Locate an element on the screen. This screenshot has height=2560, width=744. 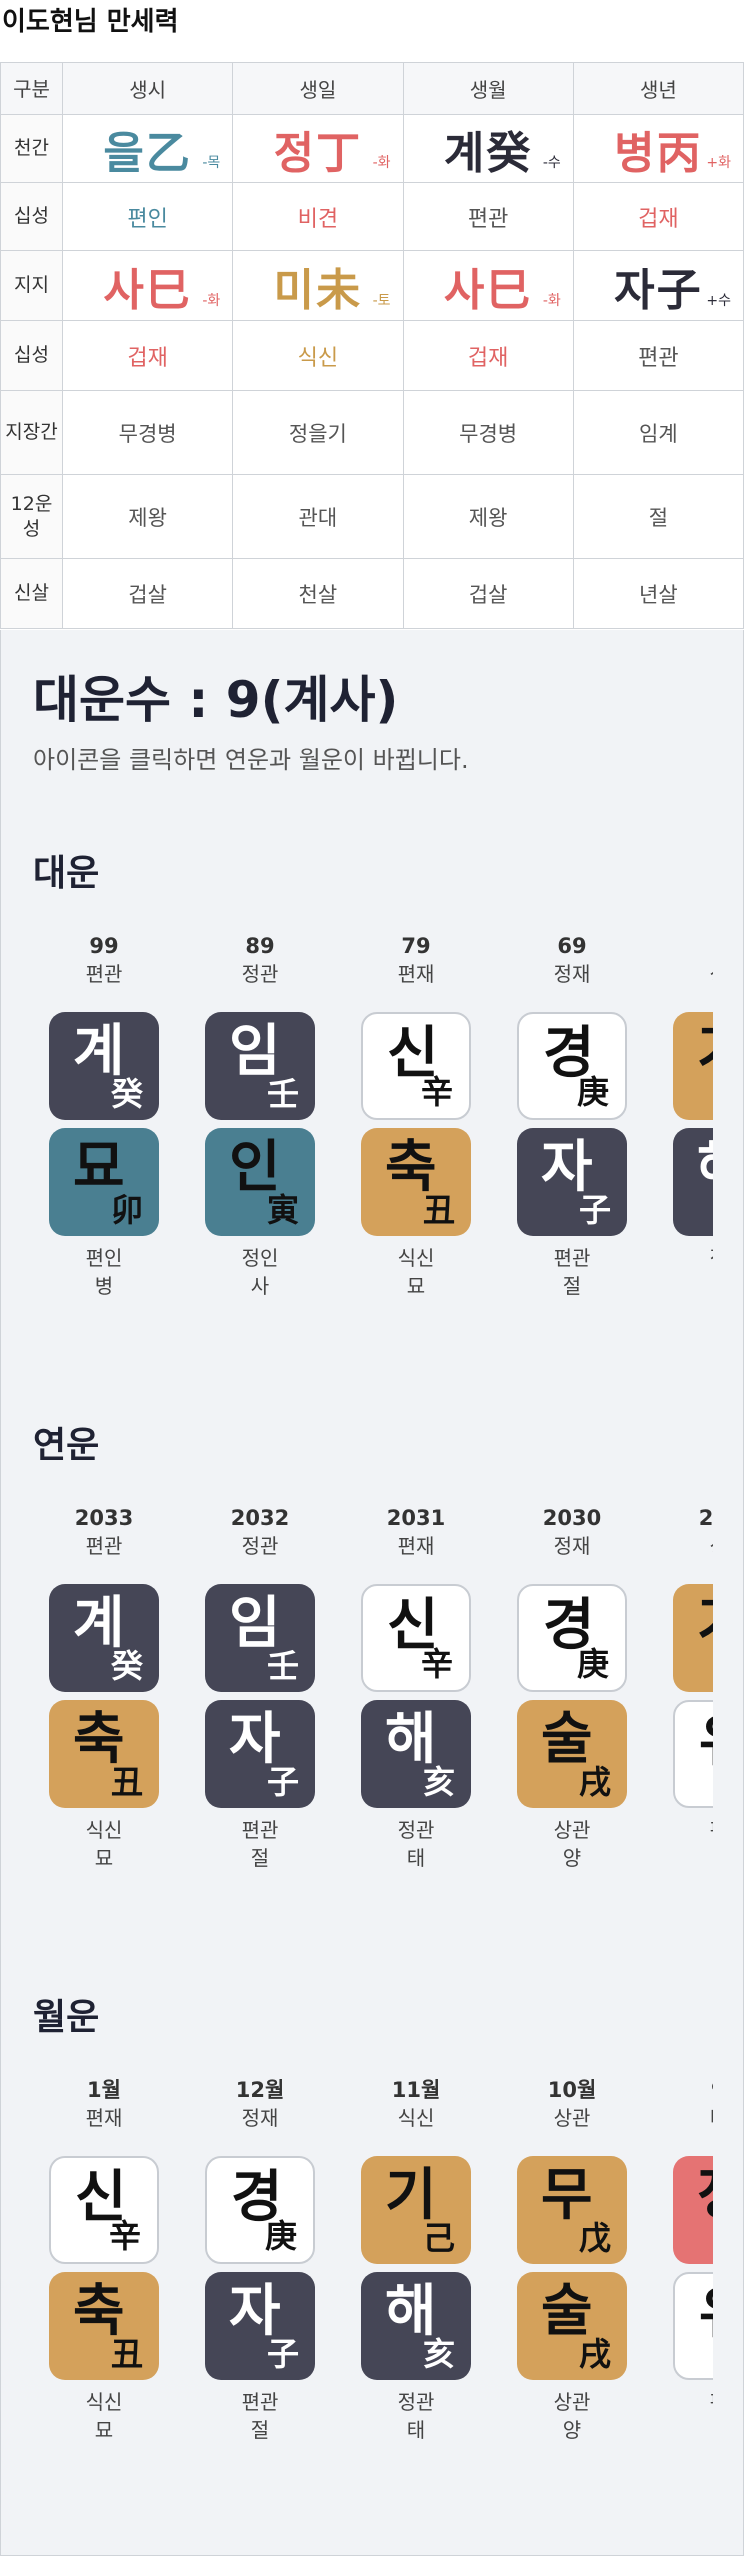
tile-korean: 계 is located at coordinates (99, 1623).